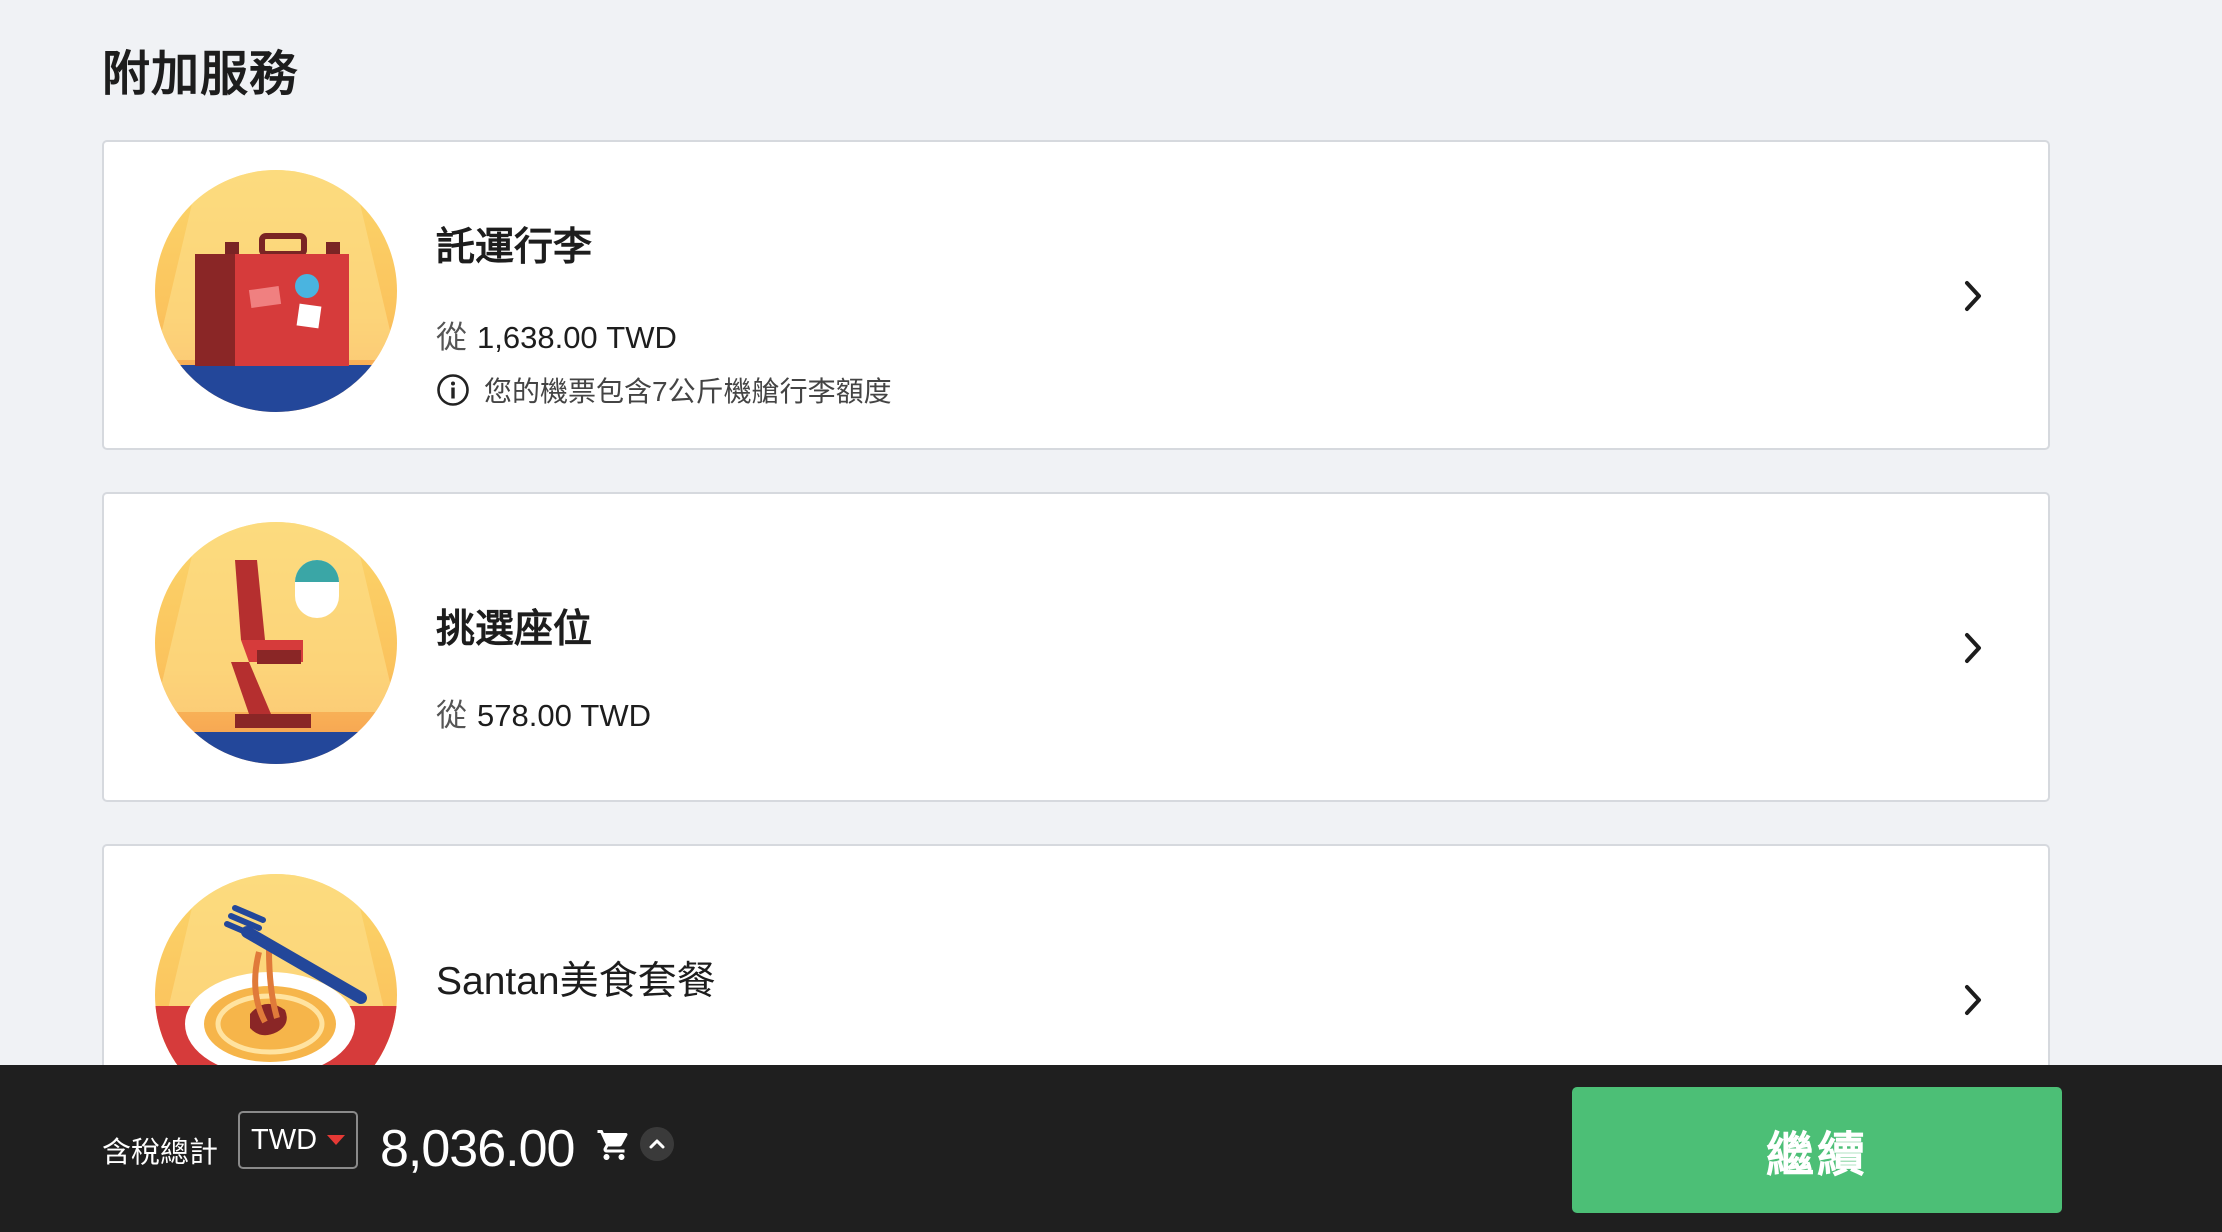 The height and width of the screenshot is (1232, 2222). What do you see at coordinates (160, 1153) in the screenshot?
I see `total-label: 含稅總計` at bounding box center [160, 1153].